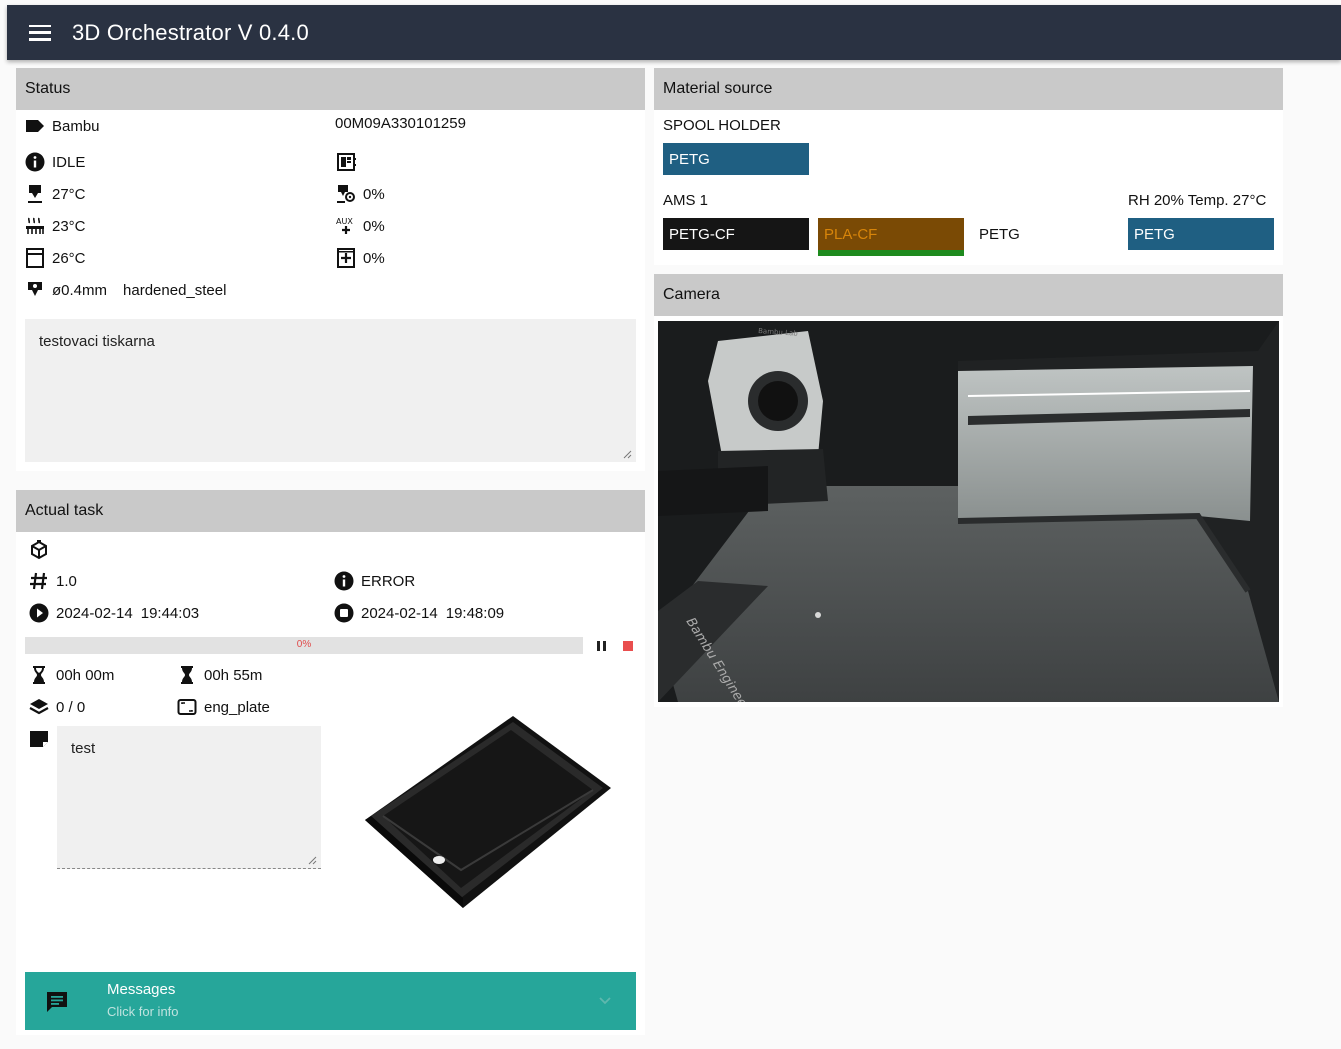 This screenshot has height=1049, width=1341. I want to click on stop-circle-icon, so click(344, 613).